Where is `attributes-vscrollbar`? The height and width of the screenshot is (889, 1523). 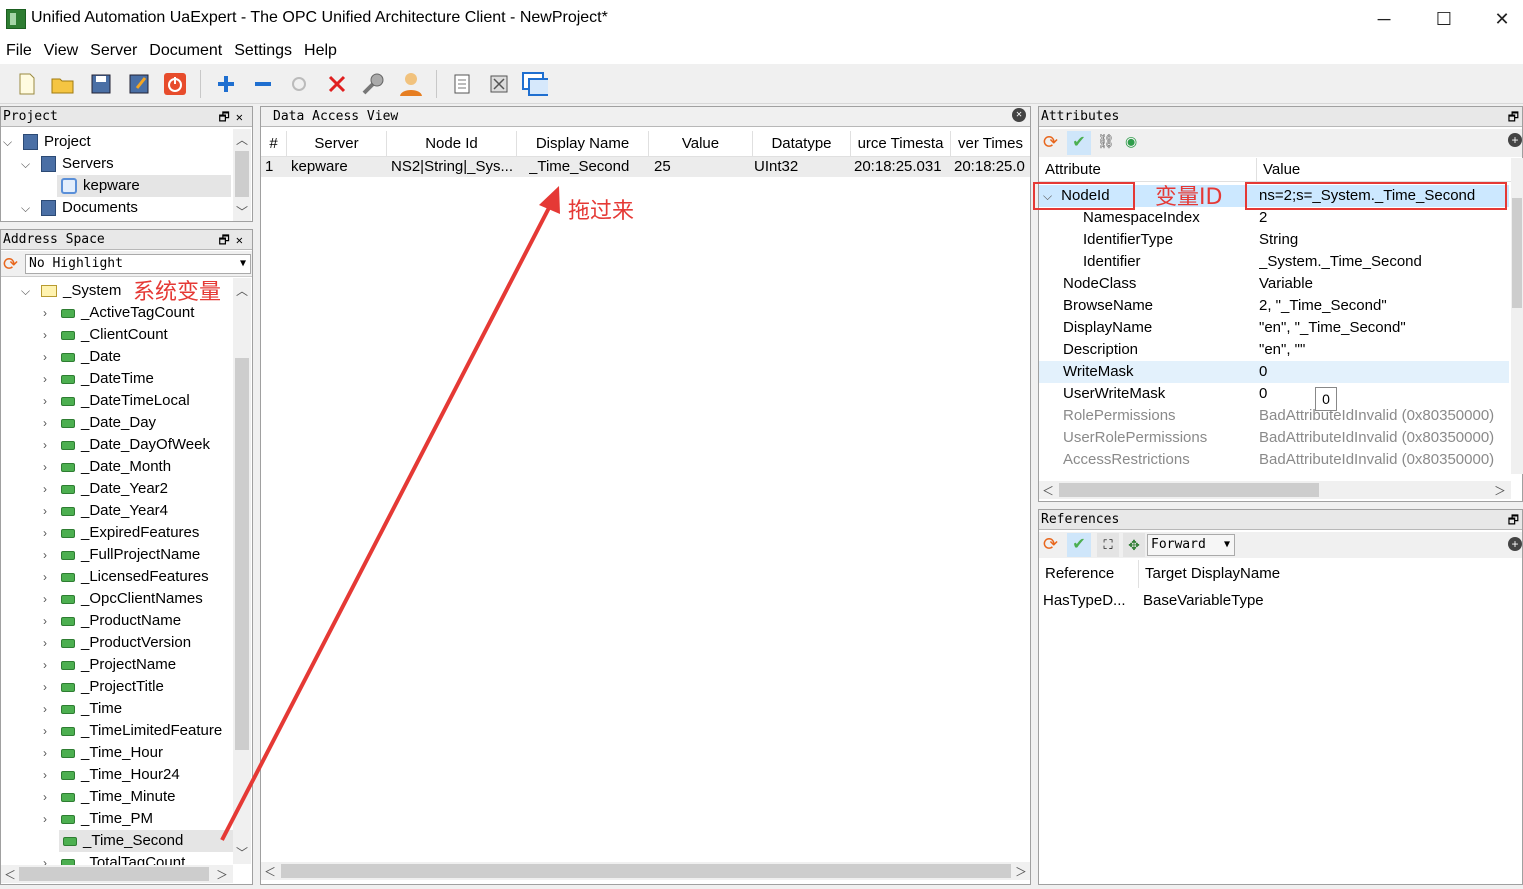 attributes-vscrollbar is located at coordinates (1517, 316).